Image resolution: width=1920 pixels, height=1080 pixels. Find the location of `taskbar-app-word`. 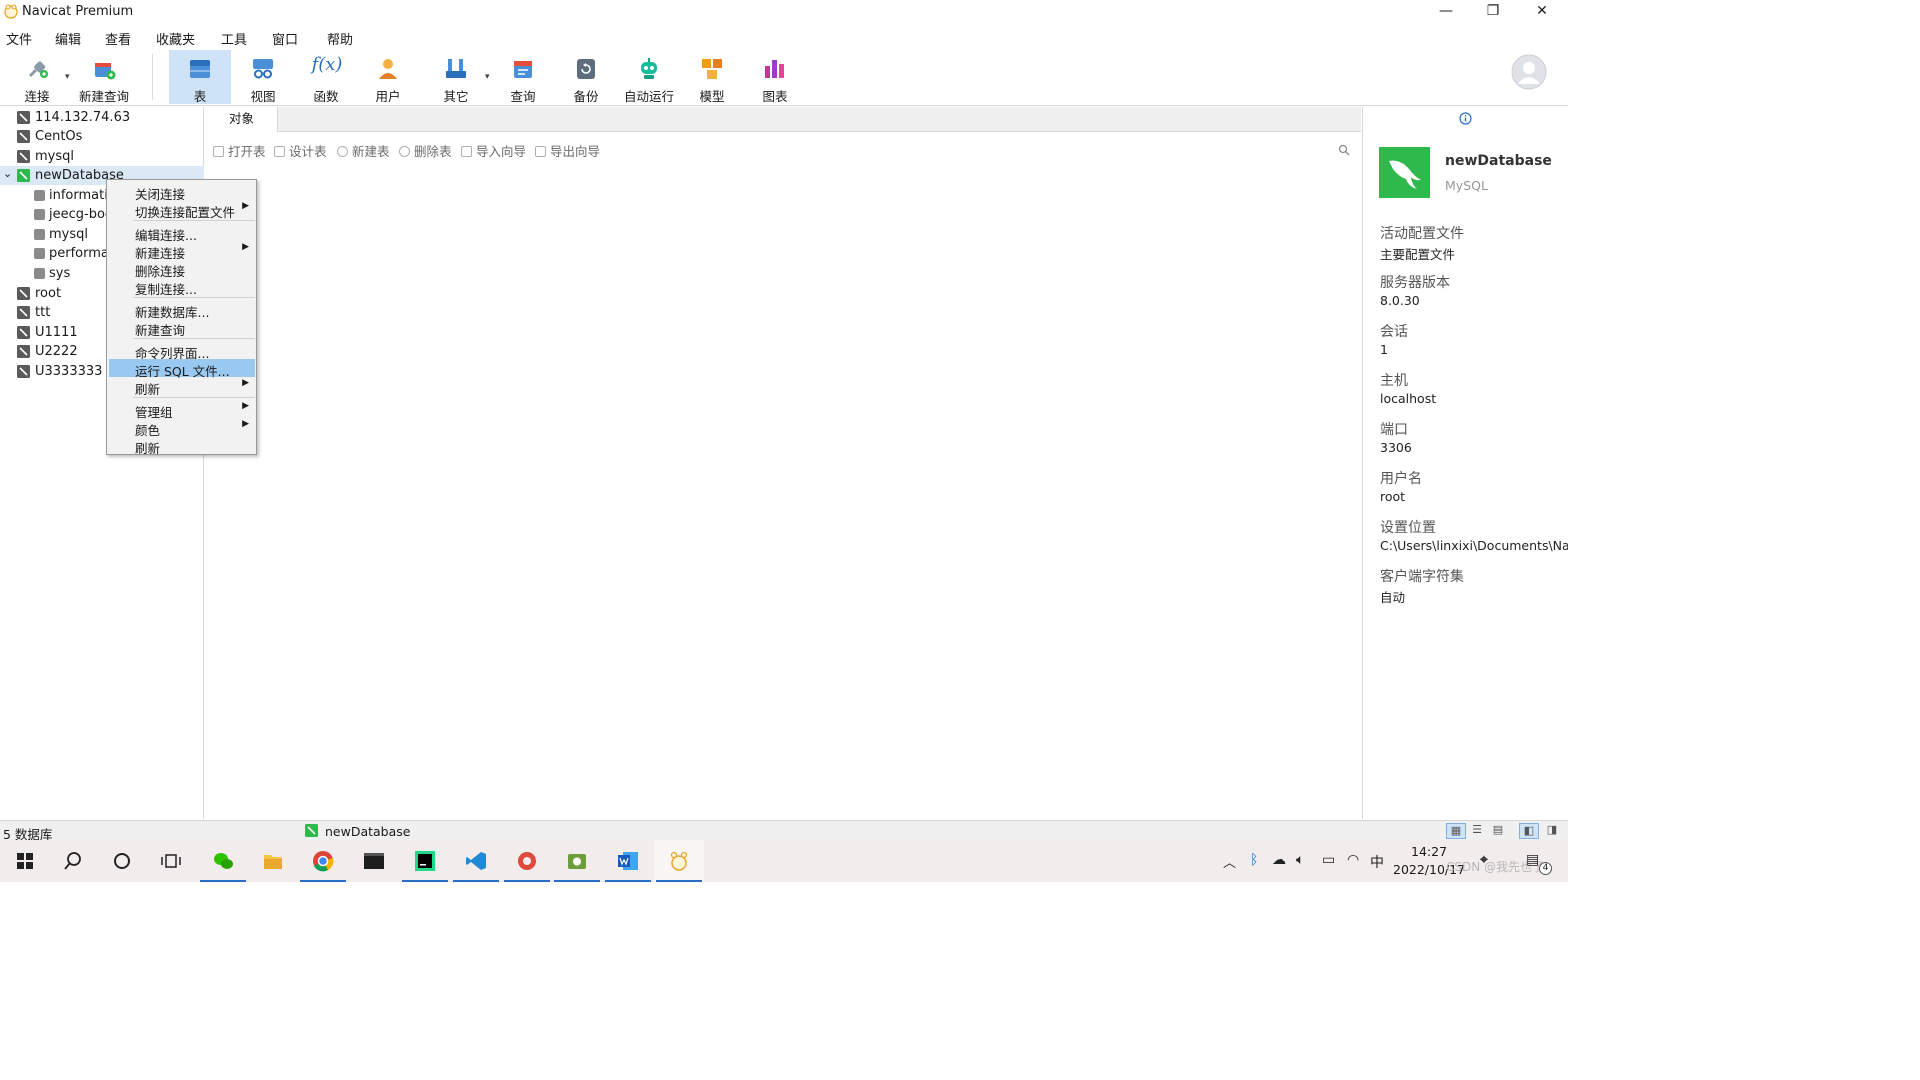

taskbar-app-word is located at coordinates (628, 861).